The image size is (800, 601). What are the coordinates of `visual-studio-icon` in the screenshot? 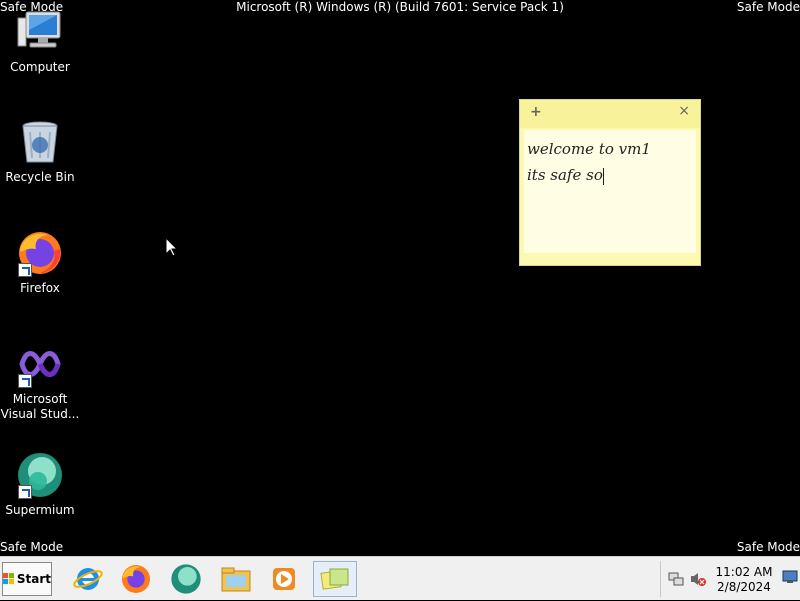 It's located at (40, 364).